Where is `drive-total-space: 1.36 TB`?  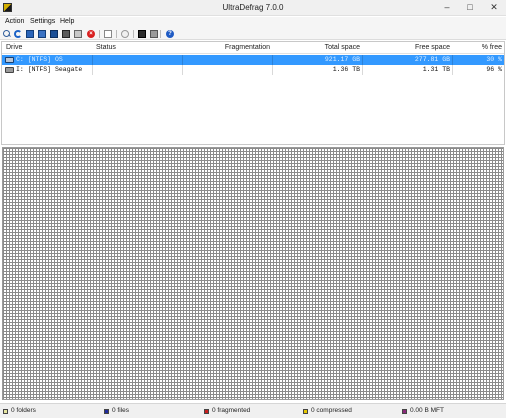
drive-total-space: 1.36 TB is located at coordinates (346, 69).